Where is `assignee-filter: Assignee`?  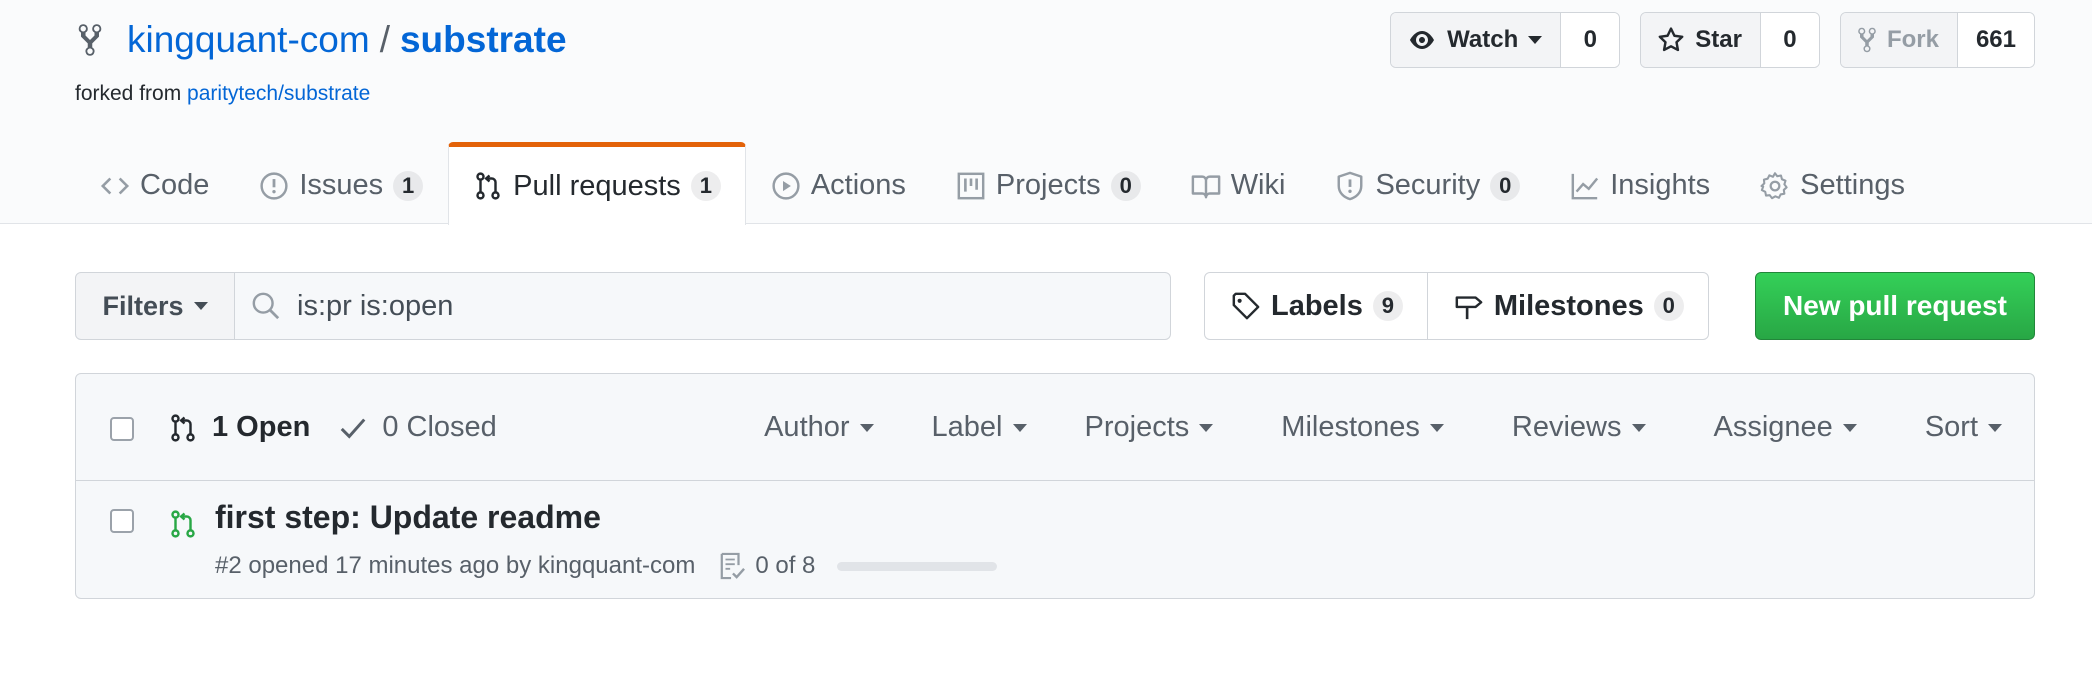 assignee-filter: Assignee is located at coordinates (1785, 427).